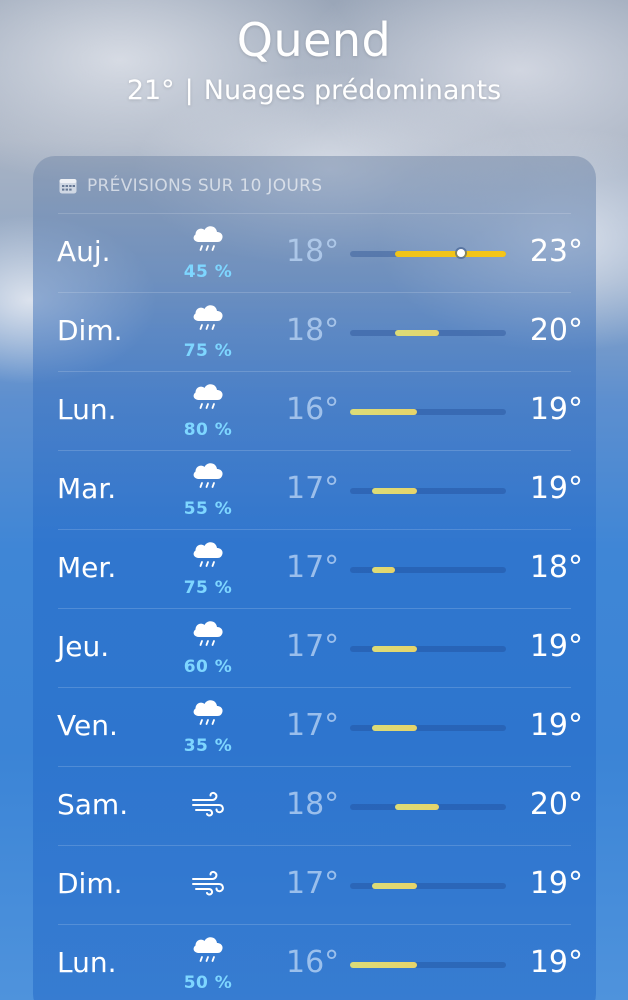 This screenshot has height=1000, width=628. What do you see at coordinates (556, 251) in the screenshot?
I see `high-temperature: 23°` at bounding box center [556, 251].